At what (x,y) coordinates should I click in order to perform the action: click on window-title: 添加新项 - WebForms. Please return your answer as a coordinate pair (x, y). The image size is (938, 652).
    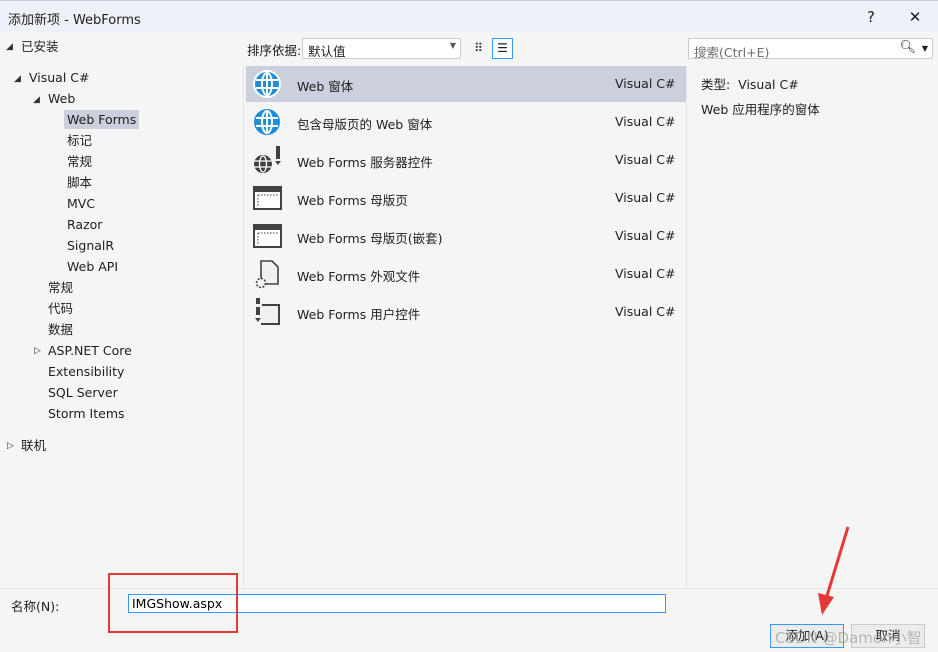
    Looking at the image, I should click on (74, 20).